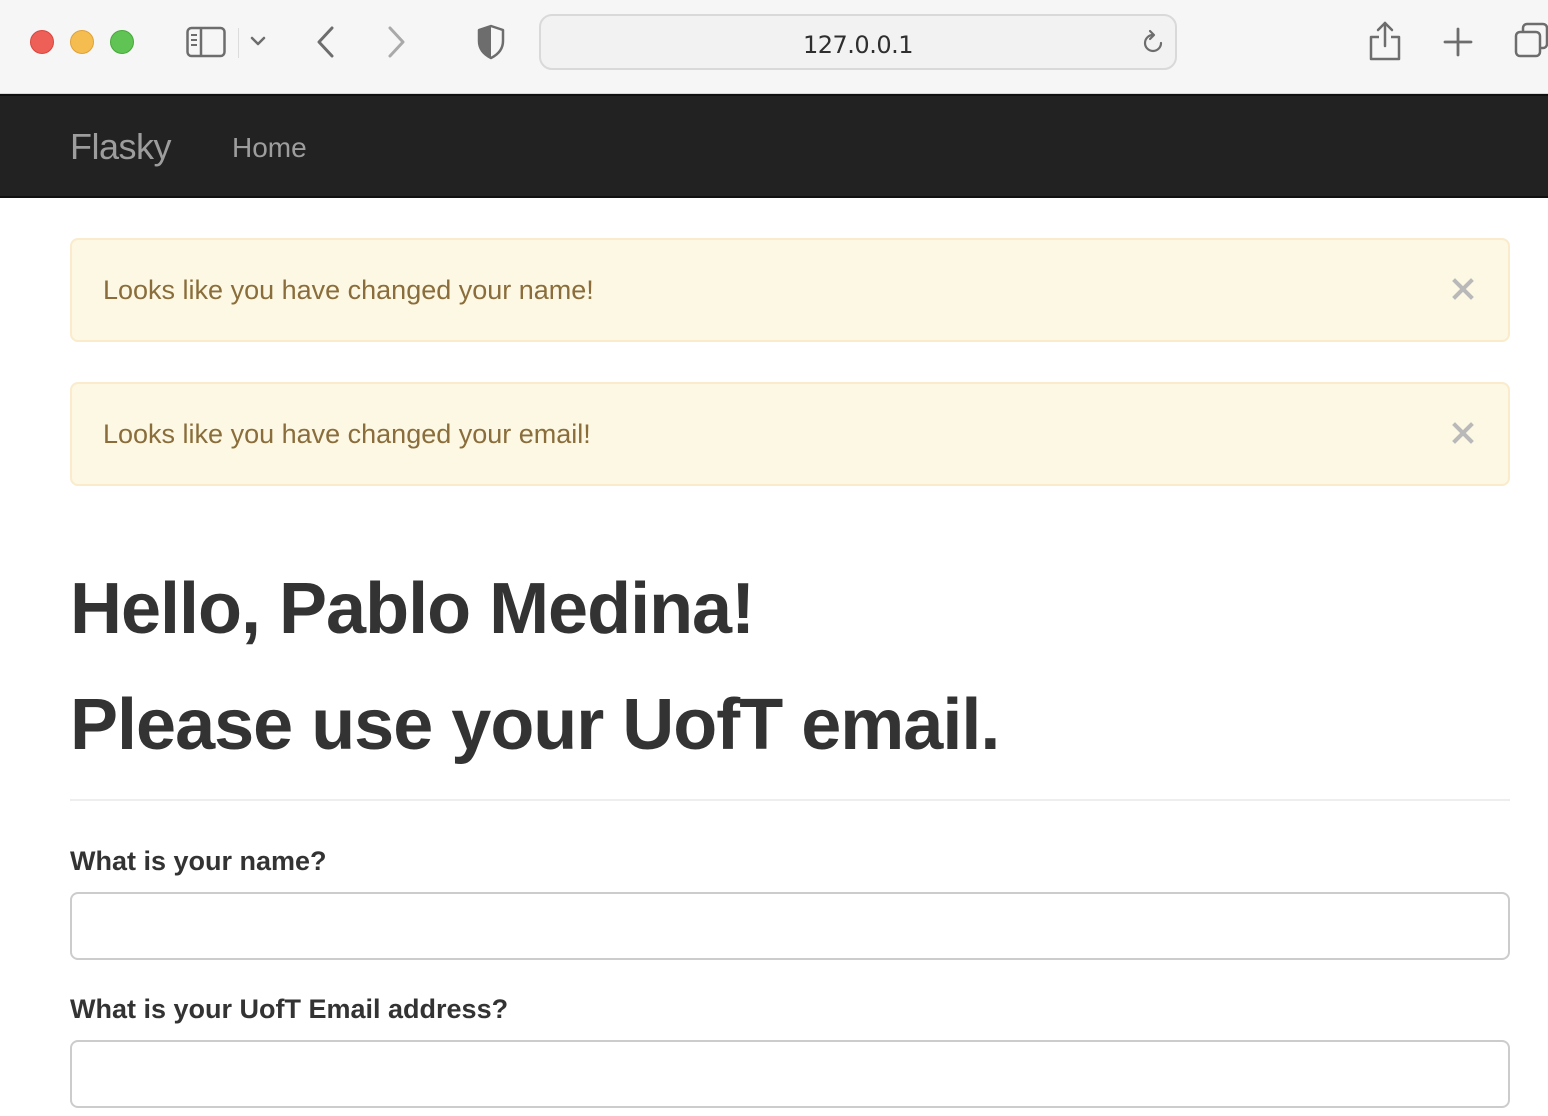 The image size is (1548, 1116). Describe the element at coordinates (790, 290) in the screenshot. I see `flash-alert-name: Looks like you have changed your name!` at that location.